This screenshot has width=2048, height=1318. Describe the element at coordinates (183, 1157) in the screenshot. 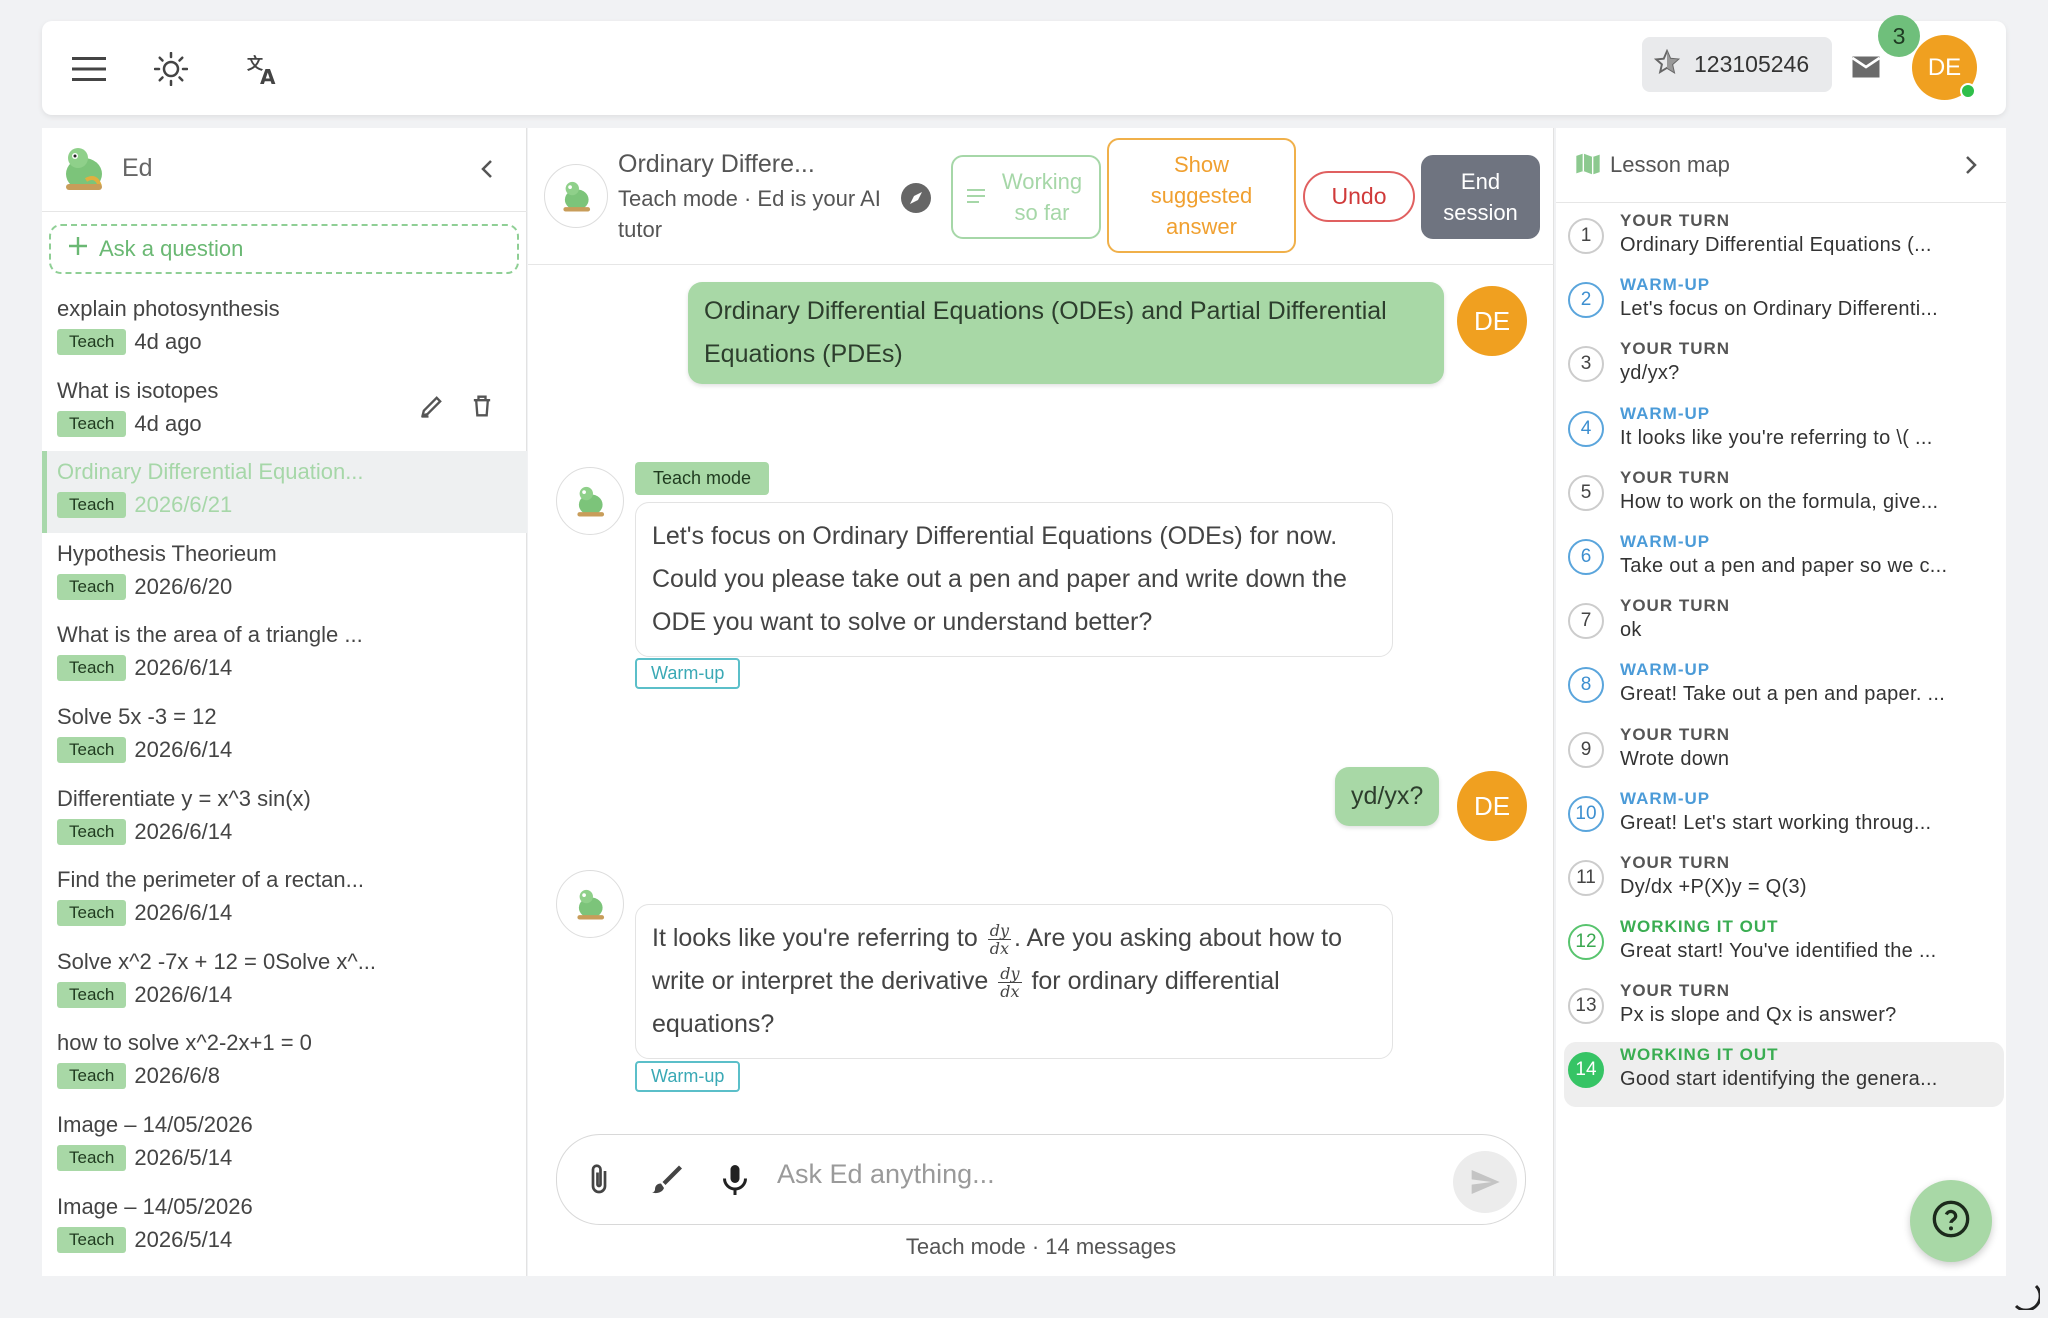

I see `conversation-date: 2026/5/14` at that location.